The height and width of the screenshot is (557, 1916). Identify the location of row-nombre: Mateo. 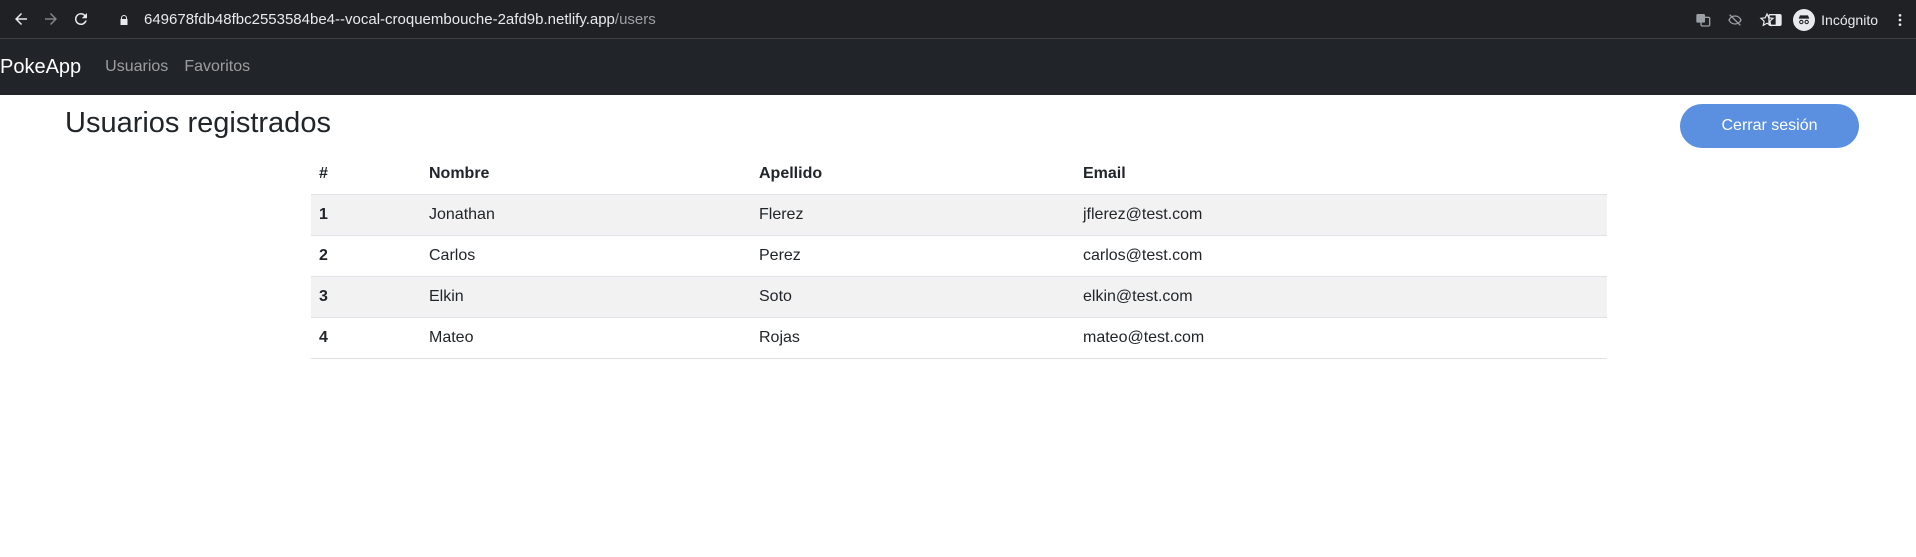
(586, 338).